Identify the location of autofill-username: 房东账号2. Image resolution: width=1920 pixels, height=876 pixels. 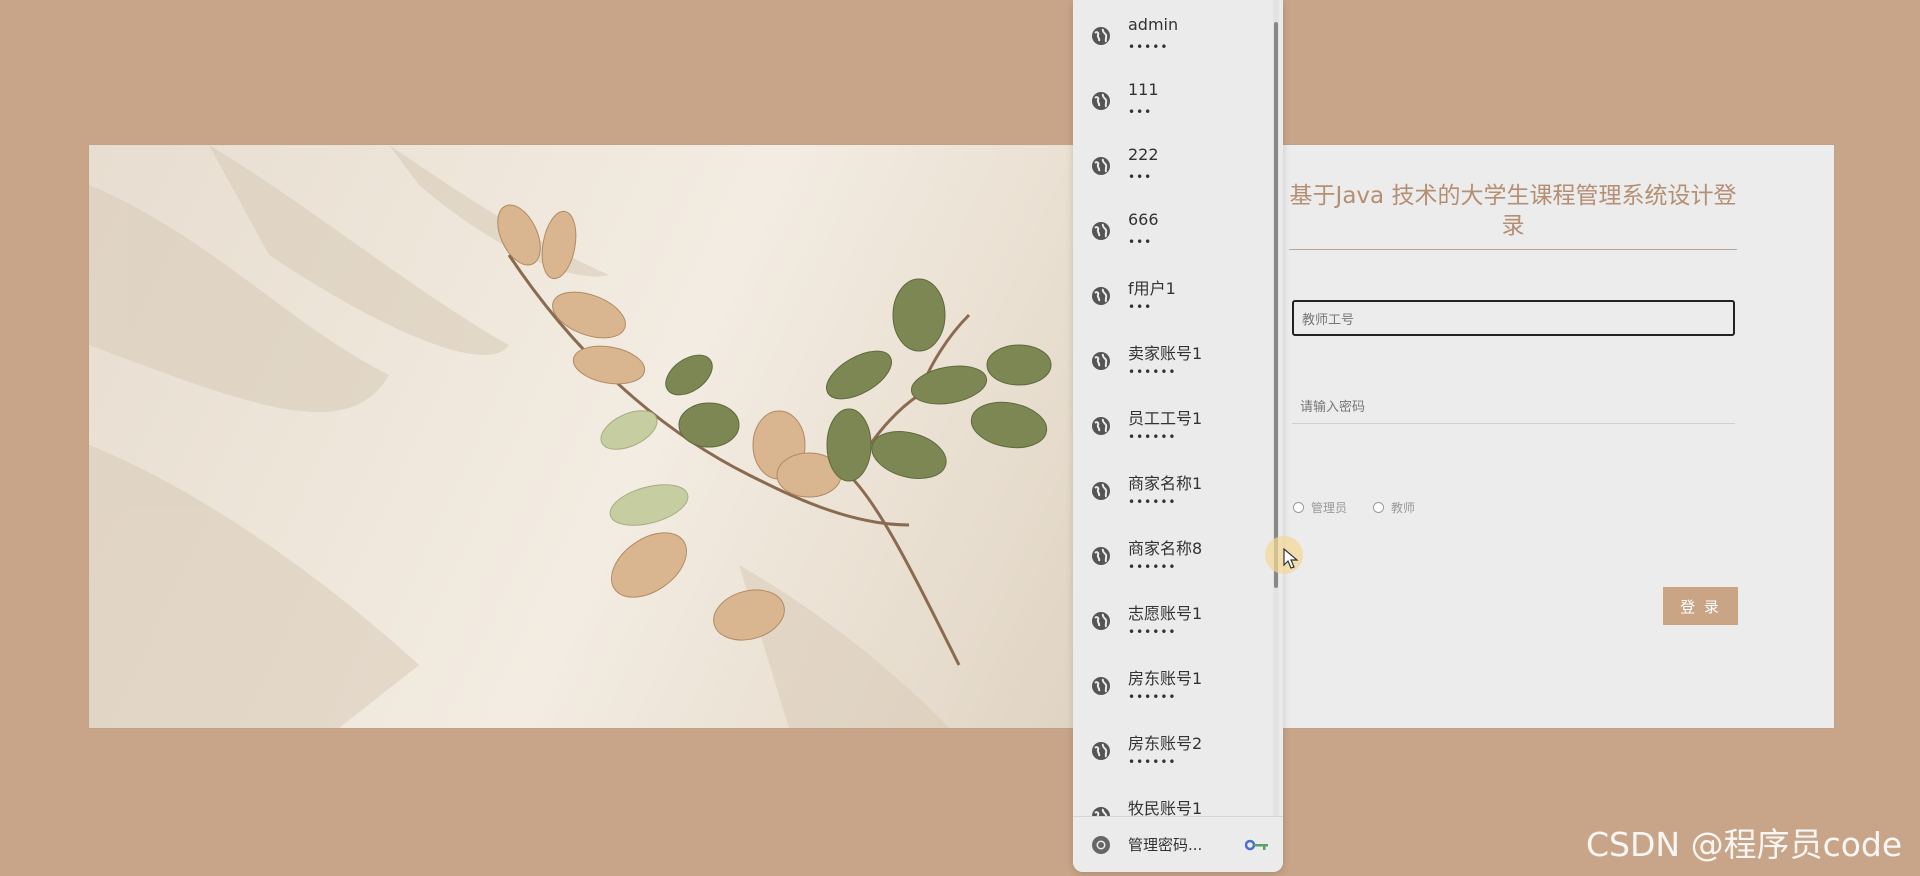
(1165, 743).